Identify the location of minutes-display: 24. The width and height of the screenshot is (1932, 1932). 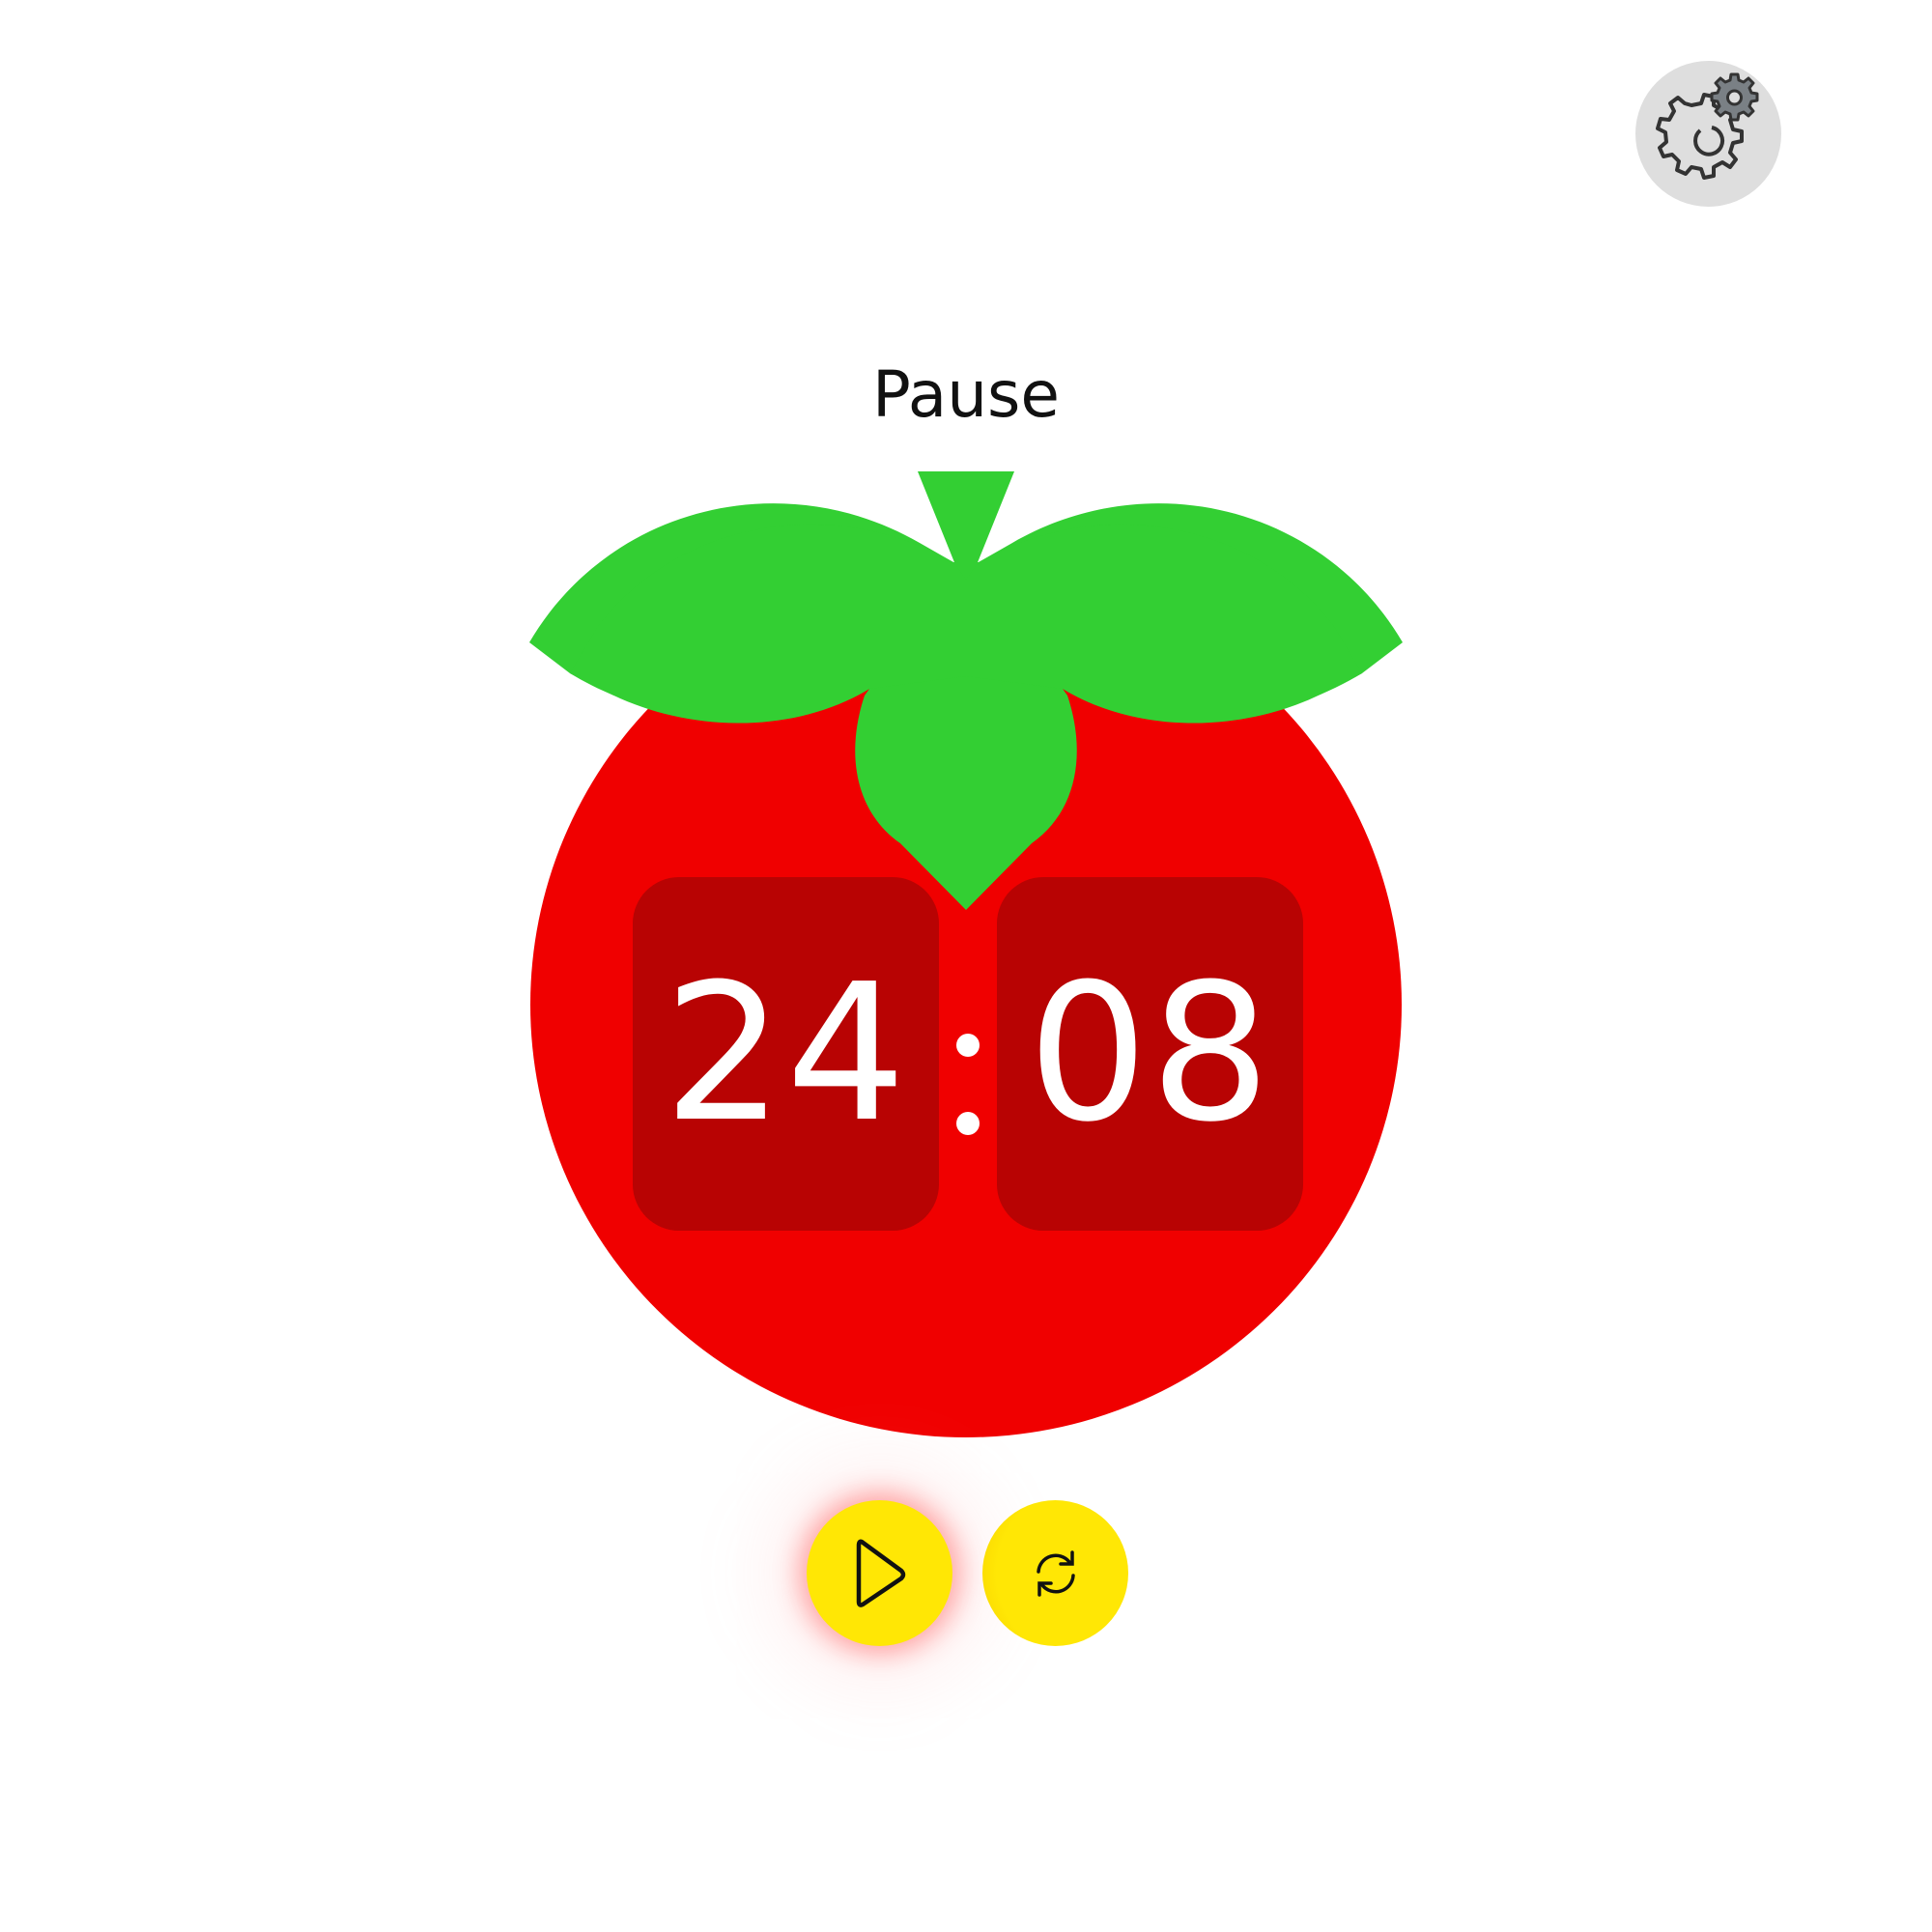
(786, 1054).